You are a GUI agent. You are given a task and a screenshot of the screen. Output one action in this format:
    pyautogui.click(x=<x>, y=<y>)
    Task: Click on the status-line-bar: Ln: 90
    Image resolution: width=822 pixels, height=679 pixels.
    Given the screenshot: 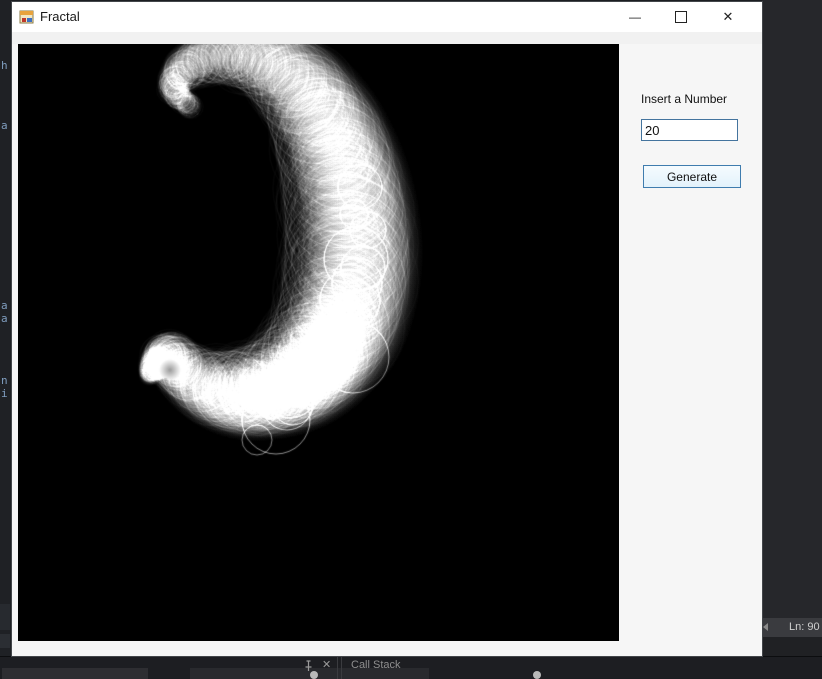 What is the action you would take?
    pyautogui.click(x=792, y=627)
    